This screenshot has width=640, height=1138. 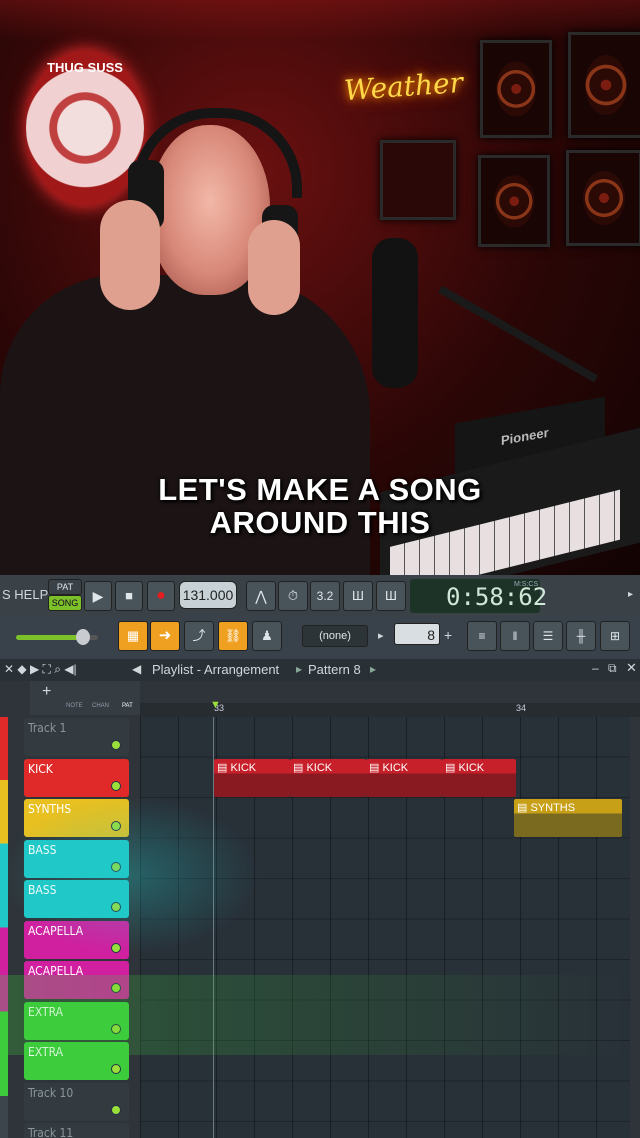 I want to click on piano-roll-button: ▦, so click(x=133, y=636).